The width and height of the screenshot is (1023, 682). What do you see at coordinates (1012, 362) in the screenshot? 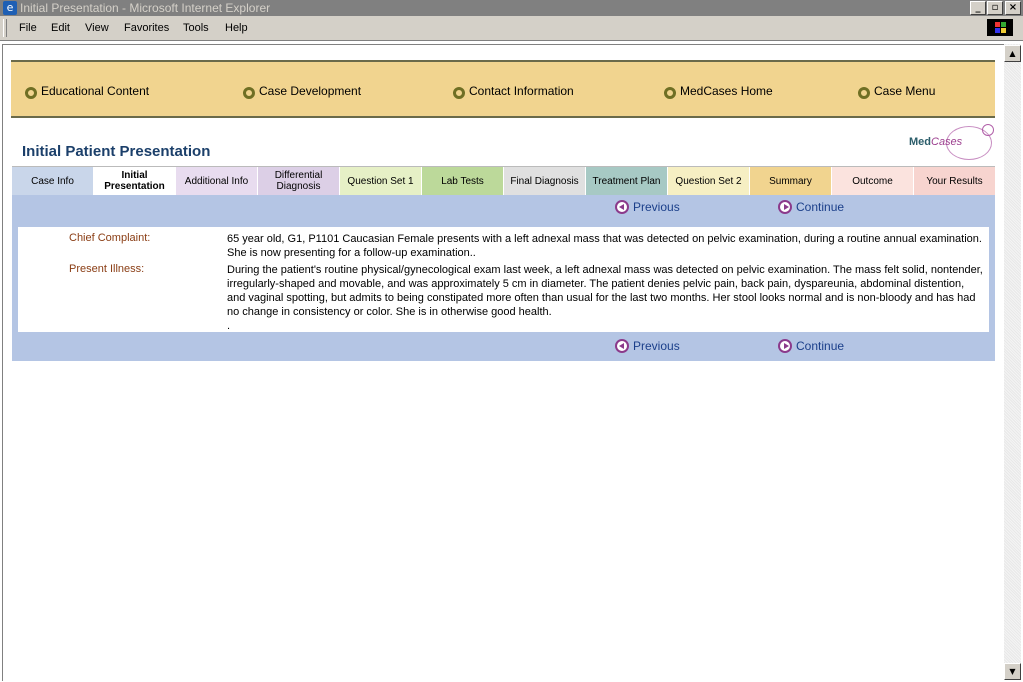
I see `vertical-scrollbar: ▲ ▼` at bounding box center [1012, 362].